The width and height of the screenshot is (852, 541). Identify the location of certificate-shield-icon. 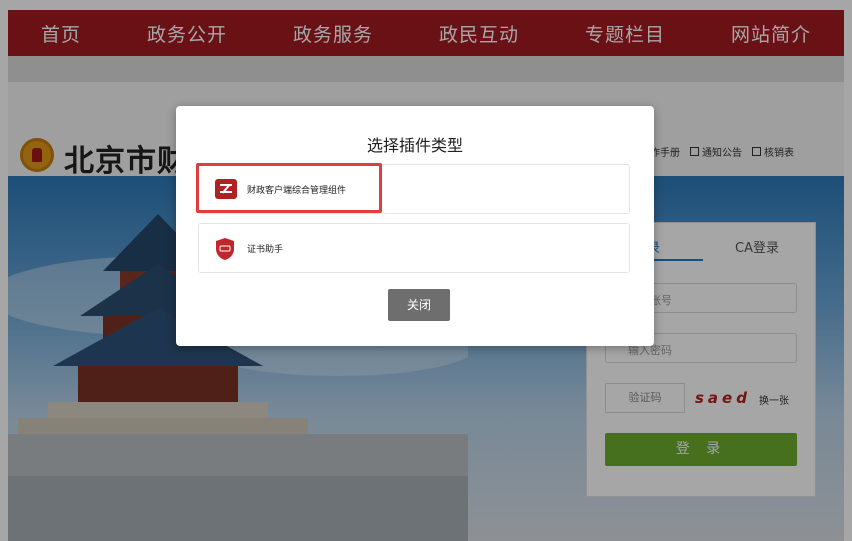
(225, 249).